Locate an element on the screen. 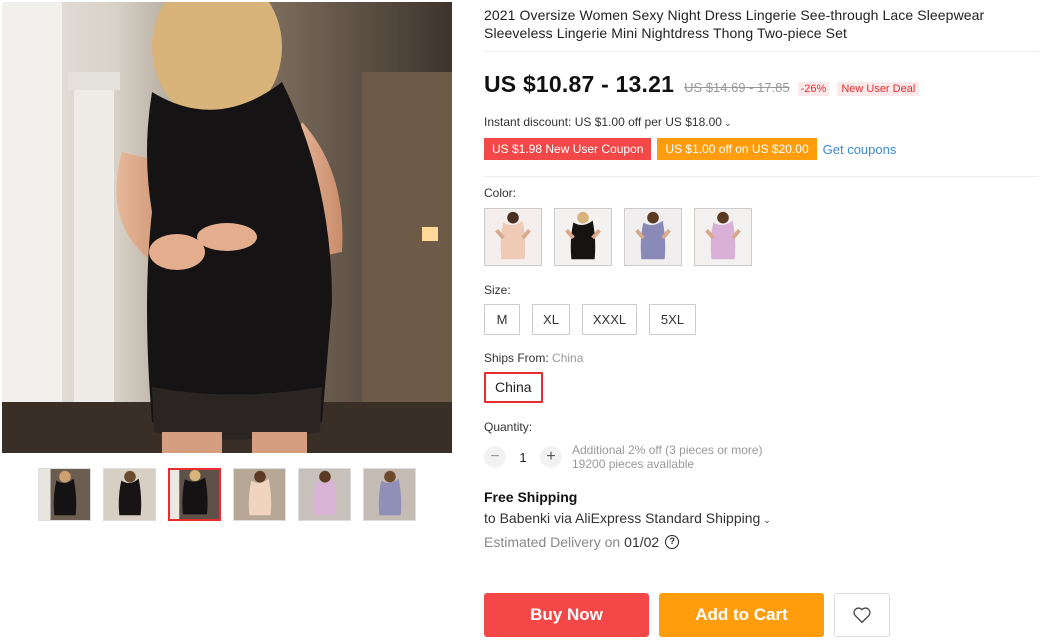 This screenshot has height=641, width=1063. size-options: M XL XXXL 5XL is located at coordinates (761, 319).